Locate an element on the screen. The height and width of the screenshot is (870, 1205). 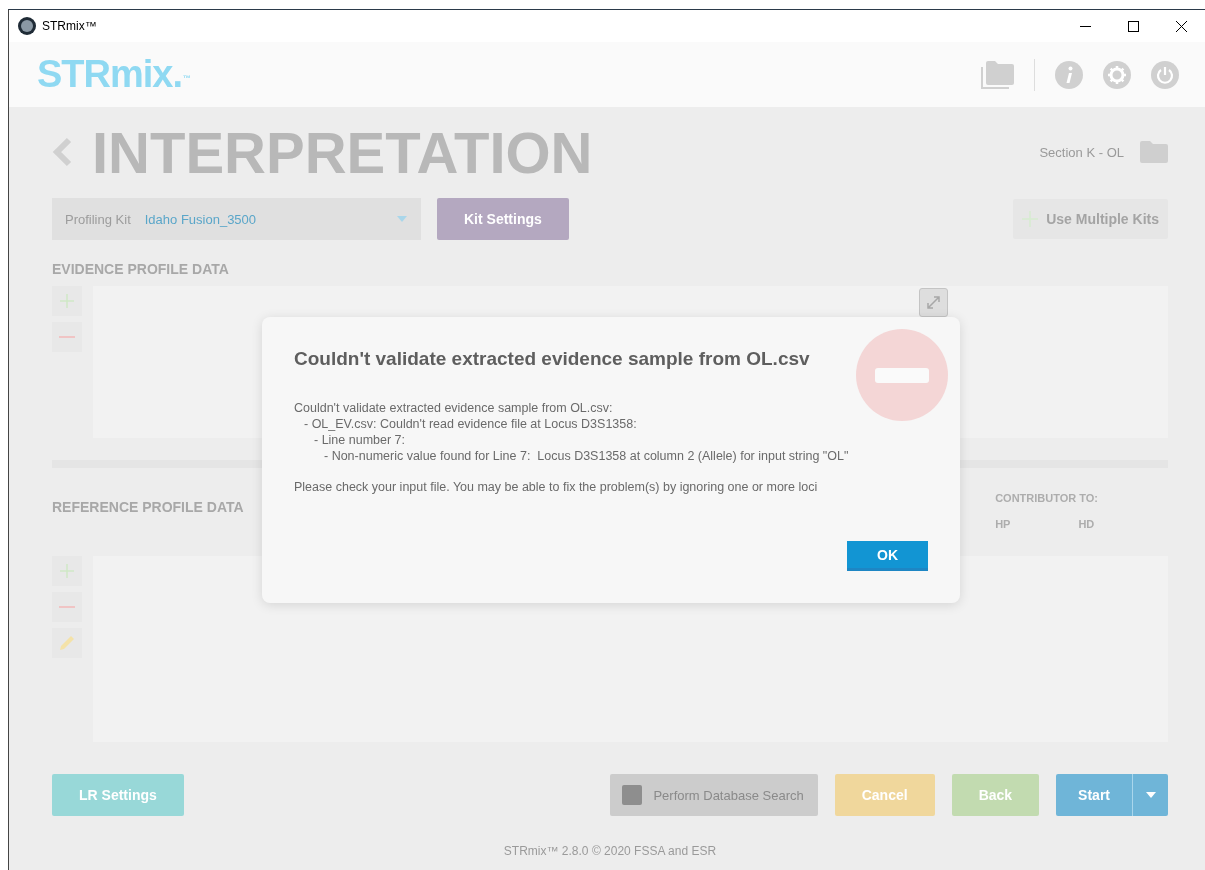
expand-icon is located at coordinates (933, 302).